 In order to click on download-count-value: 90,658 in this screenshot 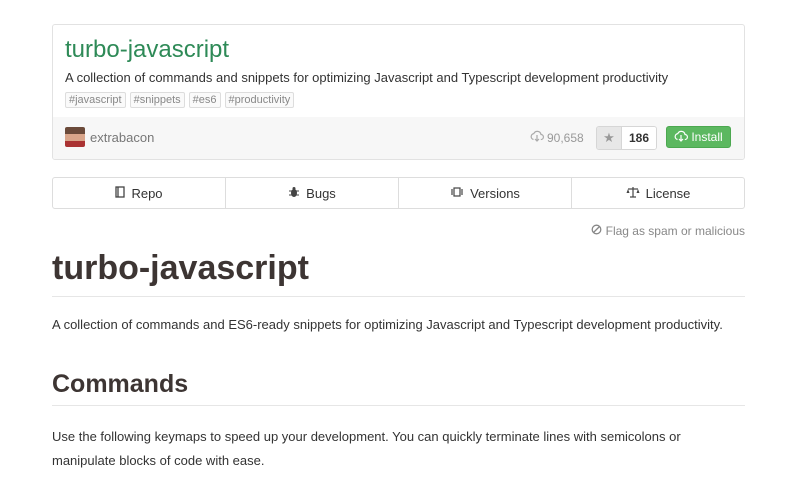, I will do `click(565, 137)`.